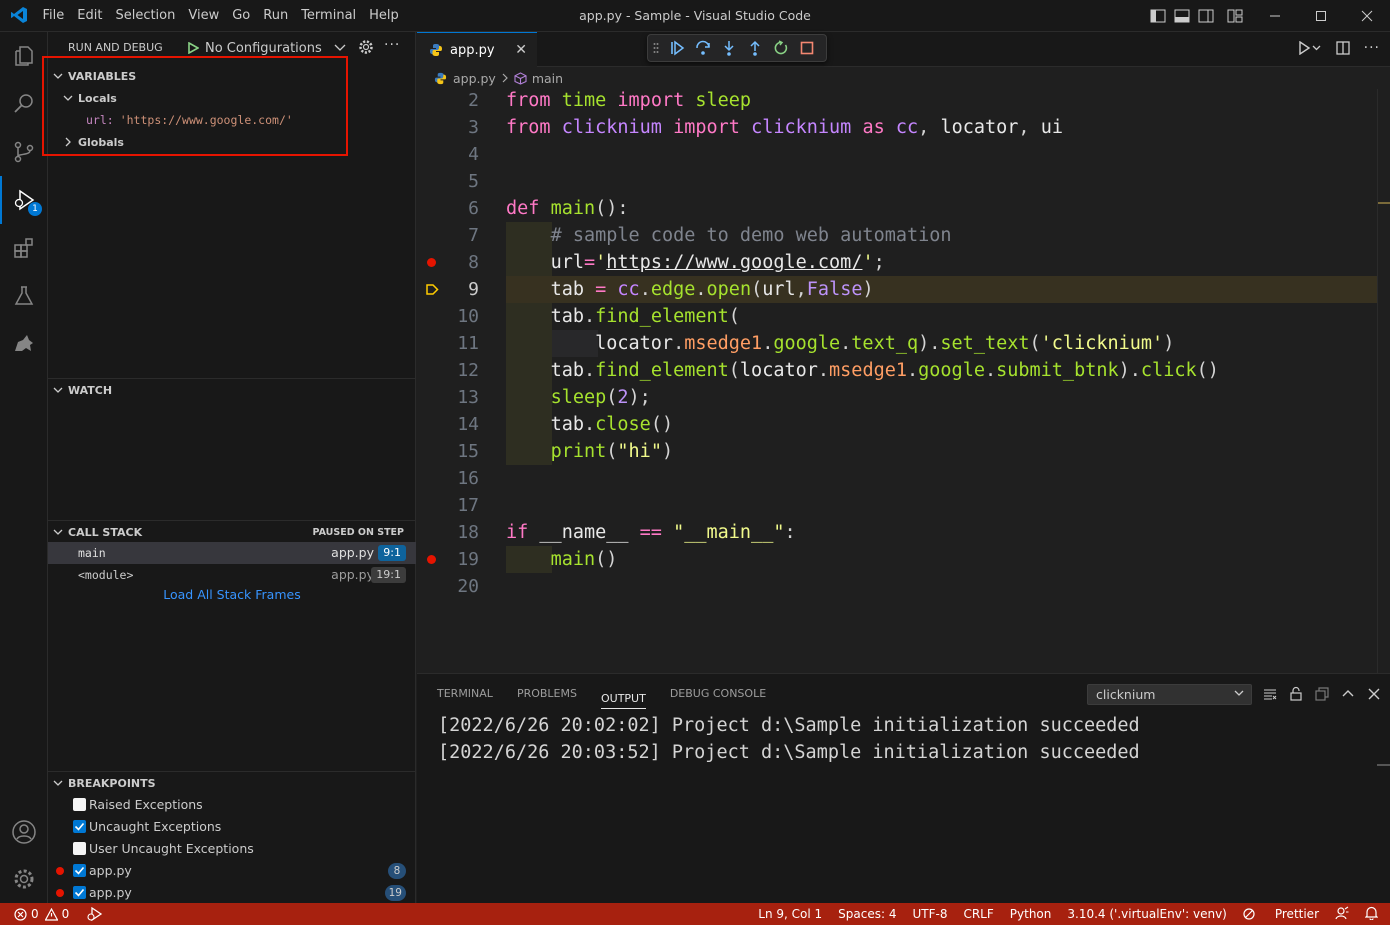  I want to click on tab-app-py: app.py ✕, so click(477, 49).